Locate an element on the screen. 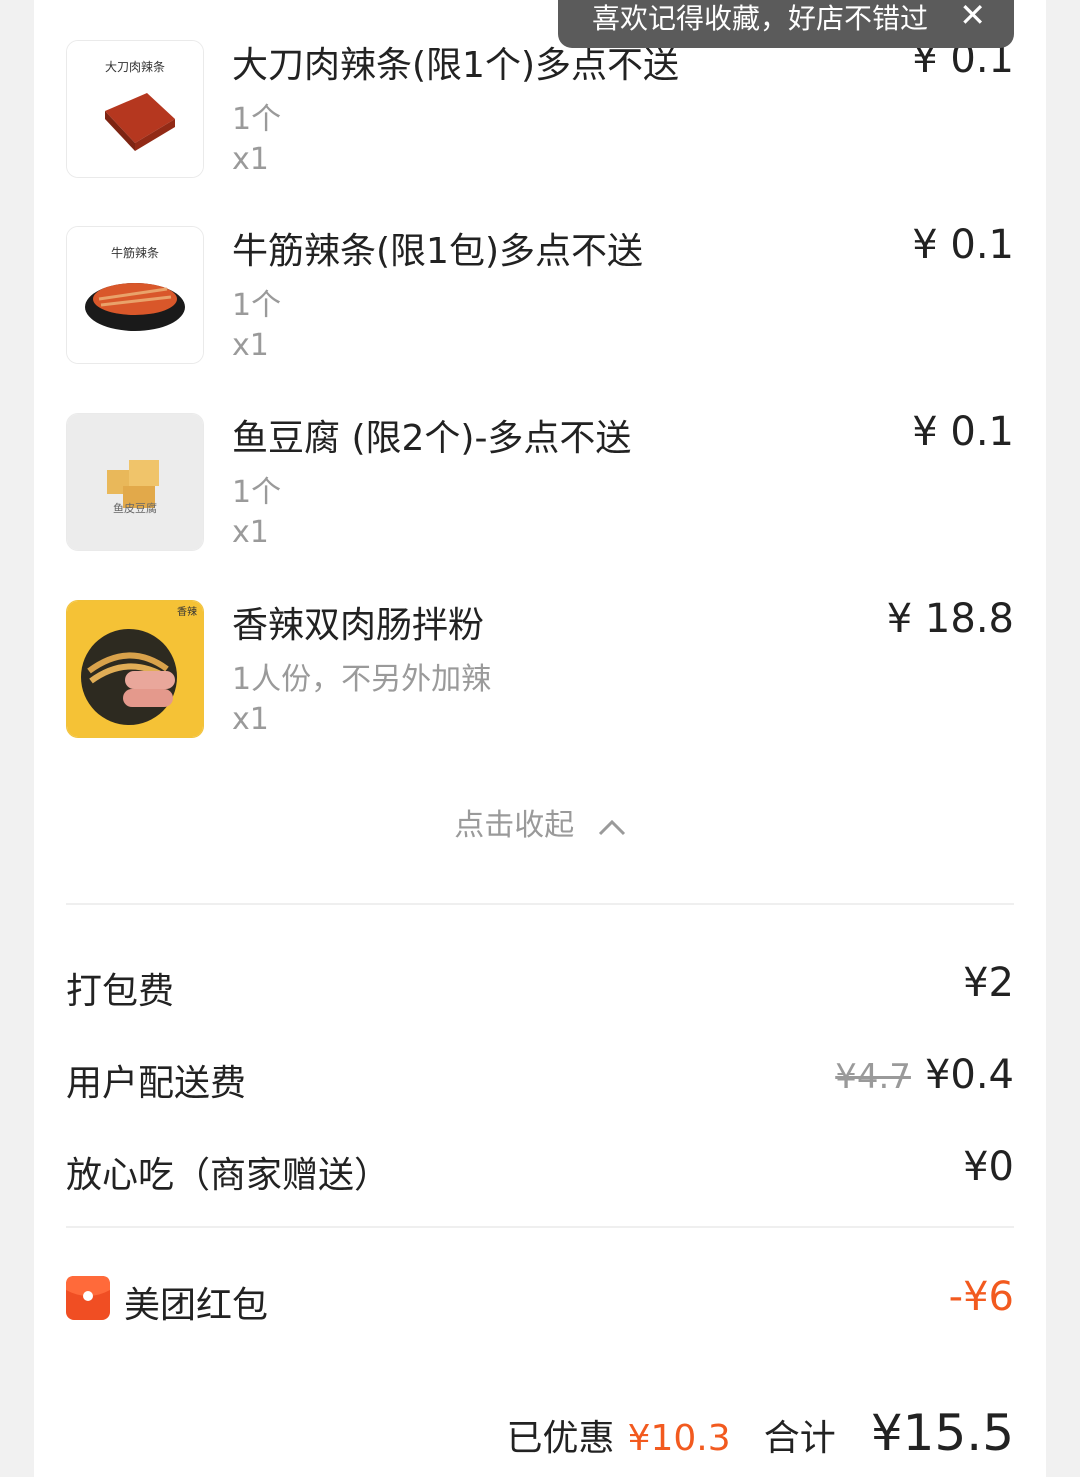 The height and width of the screenshot is (1477, 1080). total-label: 合计 is located at coordinates (799, 1438).